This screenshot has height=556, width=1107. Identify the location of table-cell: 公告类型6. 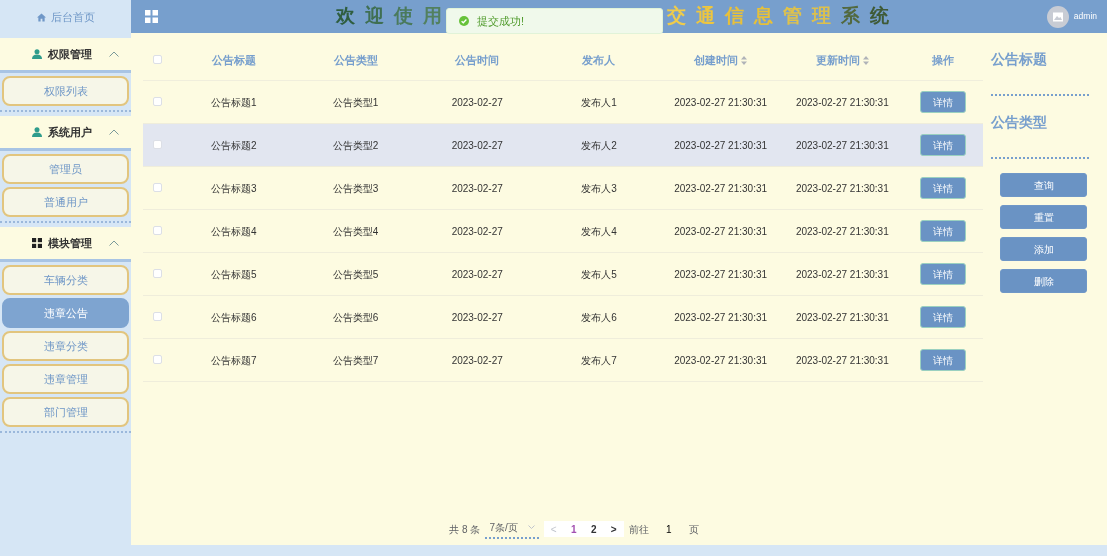
(355, 317).